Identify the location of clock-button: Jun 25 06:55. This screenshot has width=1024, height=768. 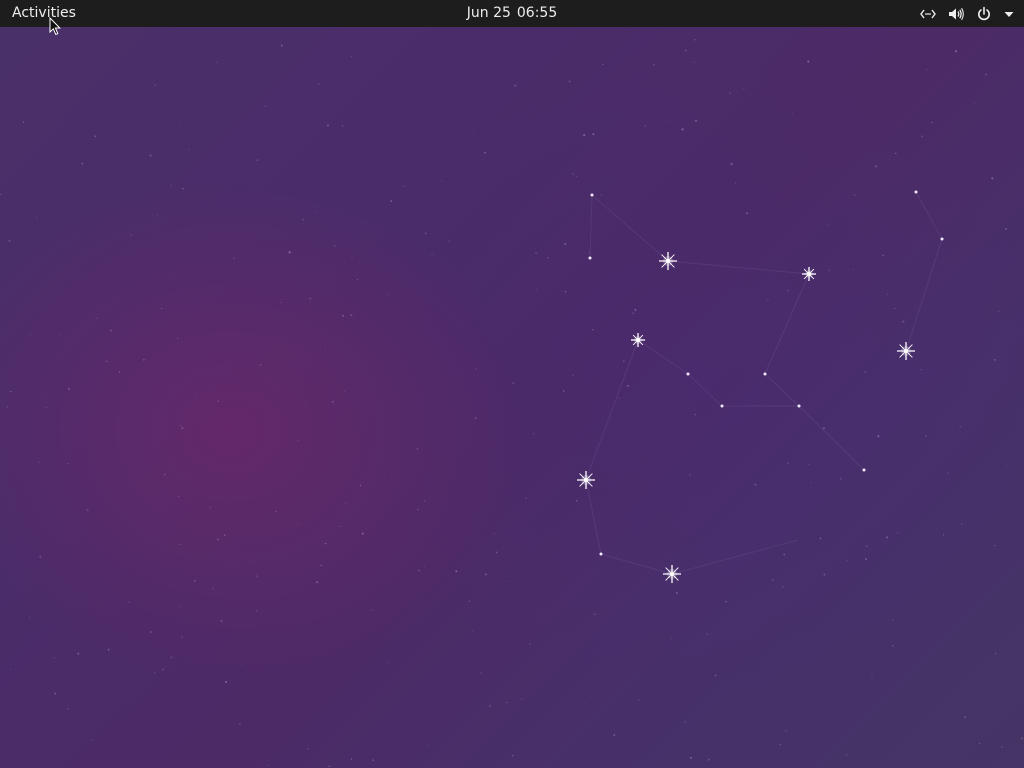
(512, 13).